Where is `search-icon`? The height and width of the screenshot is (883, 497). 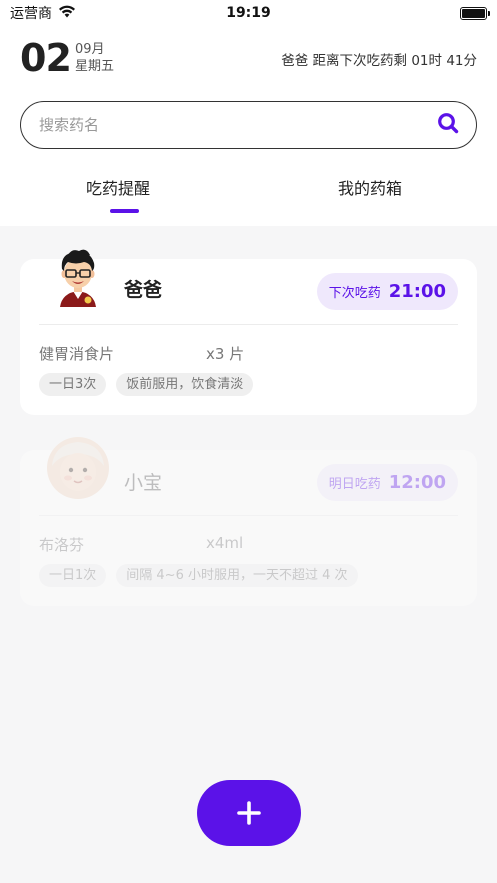 search-icon is located at coordinates (448, 125).